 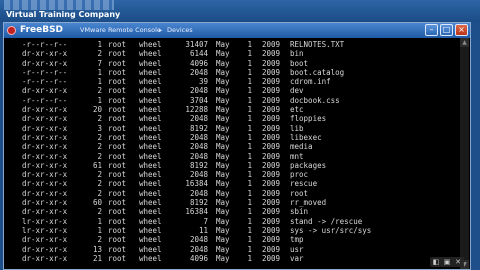 What do you see at coordinates (436, 262) in the screenshot?
I see `window-mode-icon: ◧` at bounding box center [436, 262].